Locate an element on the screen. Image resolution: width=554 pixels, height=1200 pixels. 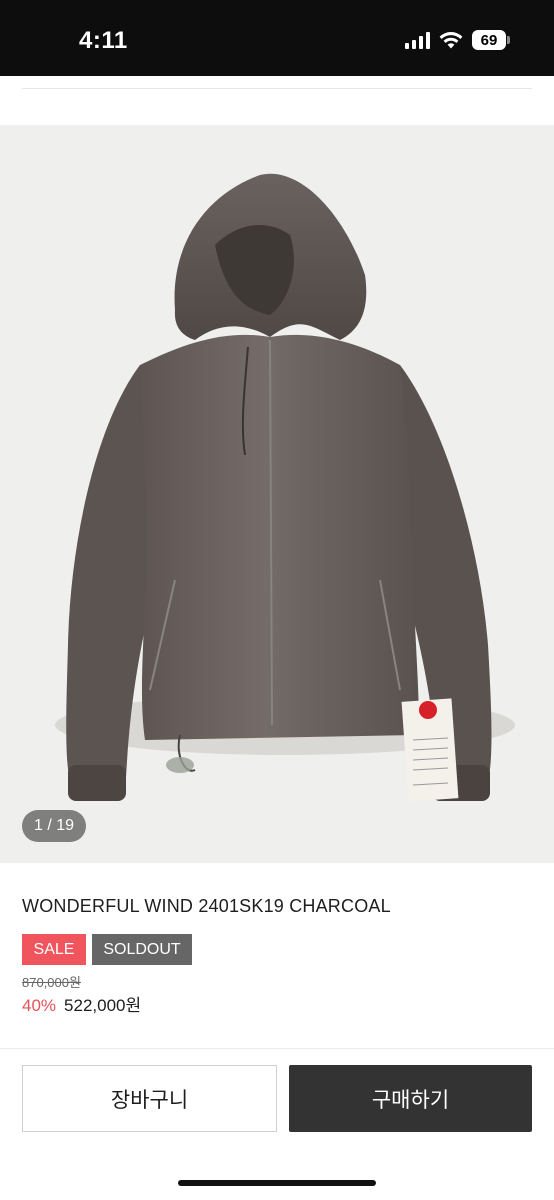
battery-level: 69 is located at coordinates (489, 40).